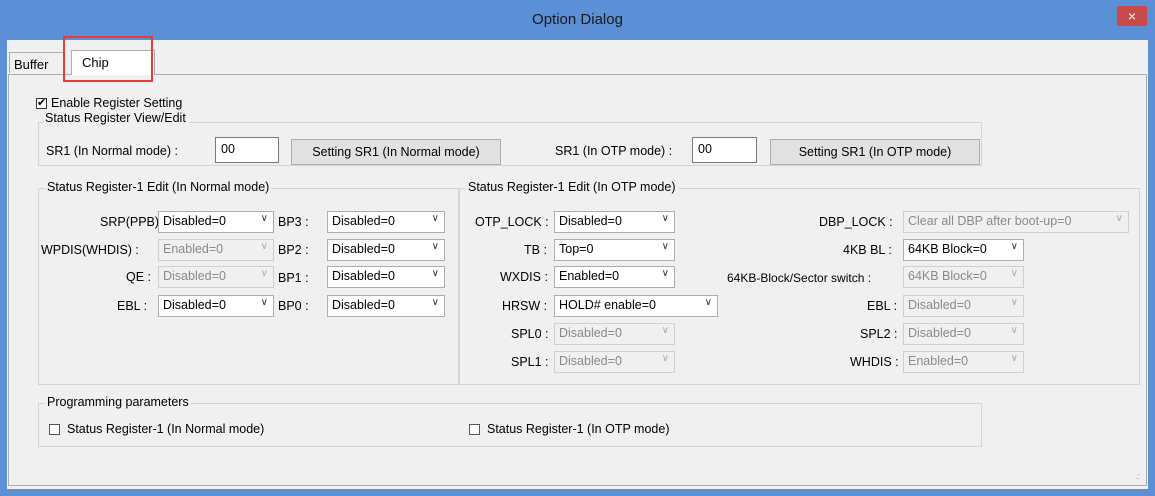 Image resolution: width=1155 pixels, height=496 pixels. Describe the element at coordinates (614, 222) in the screenshot. I see `otp-lock-select: Disabled=0 ∨` at that location.